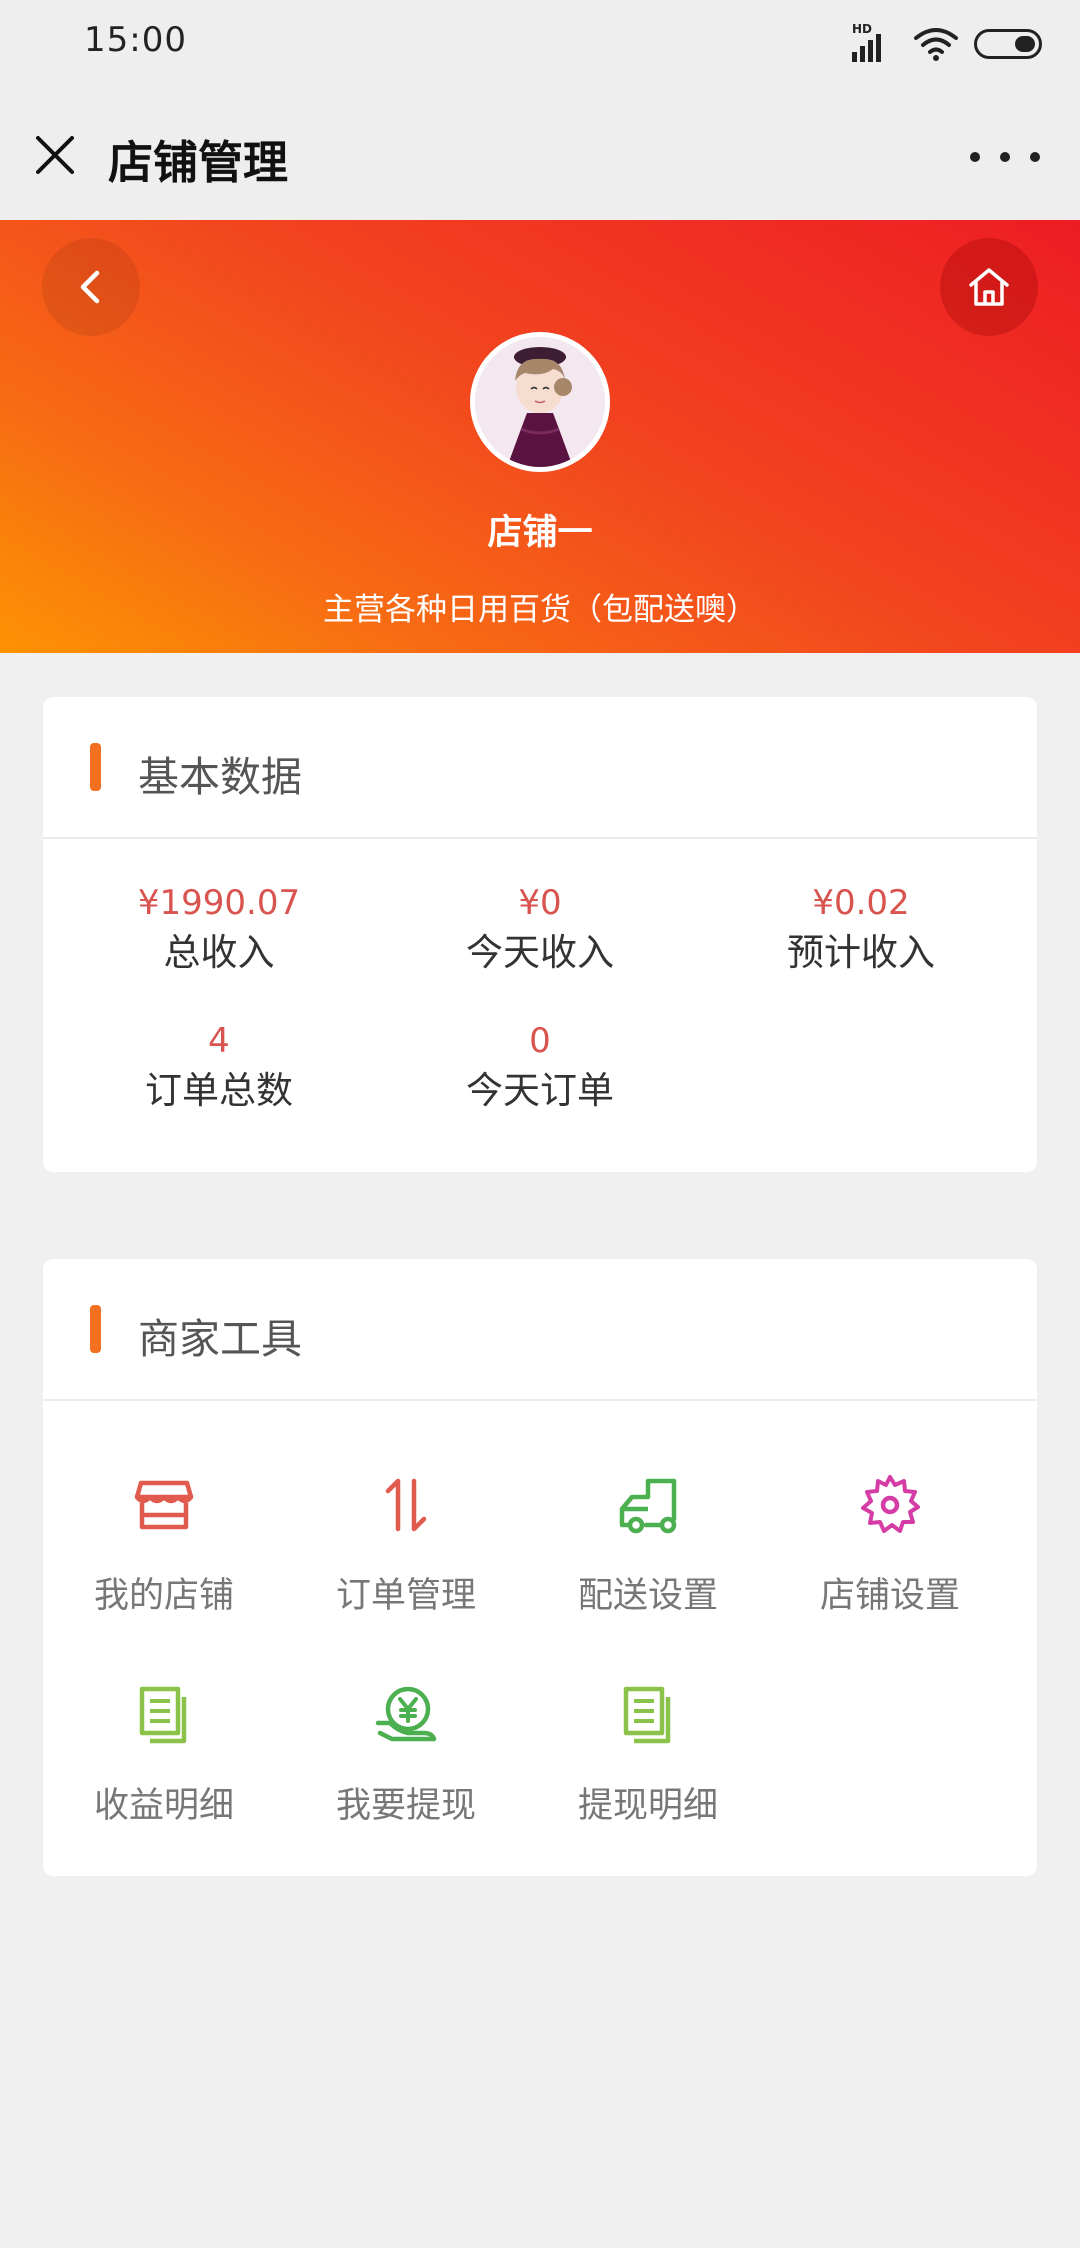  I want to click on back-button, so click(91, 287).